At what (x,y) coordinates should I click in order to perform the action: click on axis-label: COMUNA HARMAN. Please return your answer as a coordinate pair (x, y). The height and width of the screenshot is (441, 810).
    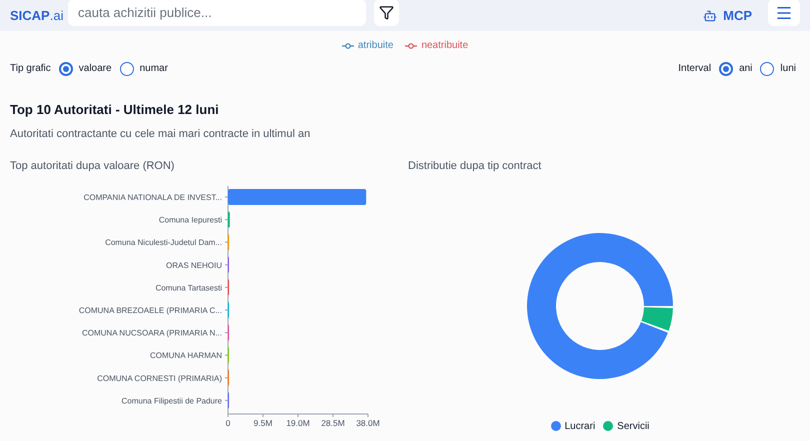
    Looking at the image, I should click on (186, 355).